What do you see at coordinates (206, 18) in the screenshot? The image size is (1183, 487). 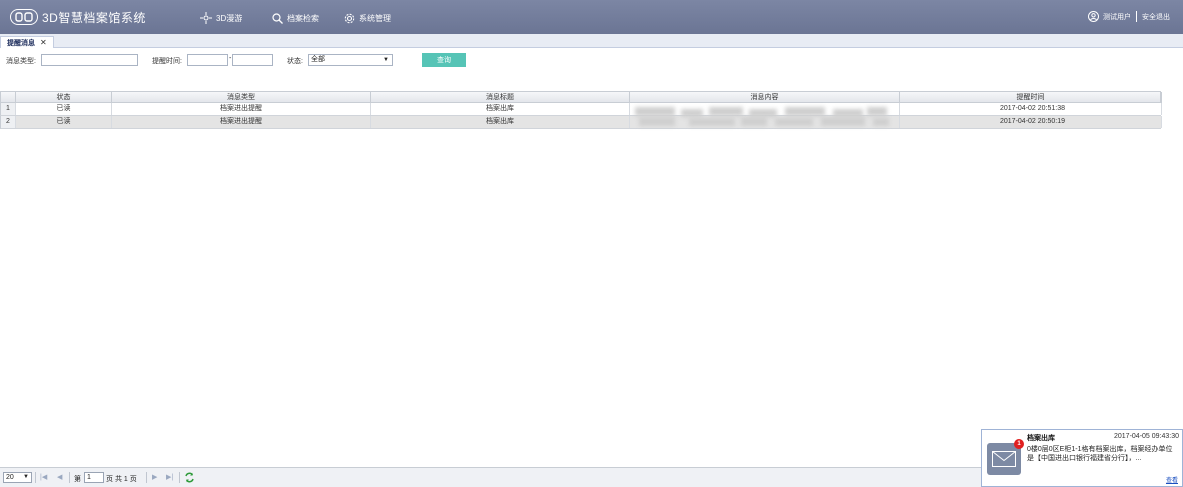 I see `compass-icon` at bounding box center [206, 18].